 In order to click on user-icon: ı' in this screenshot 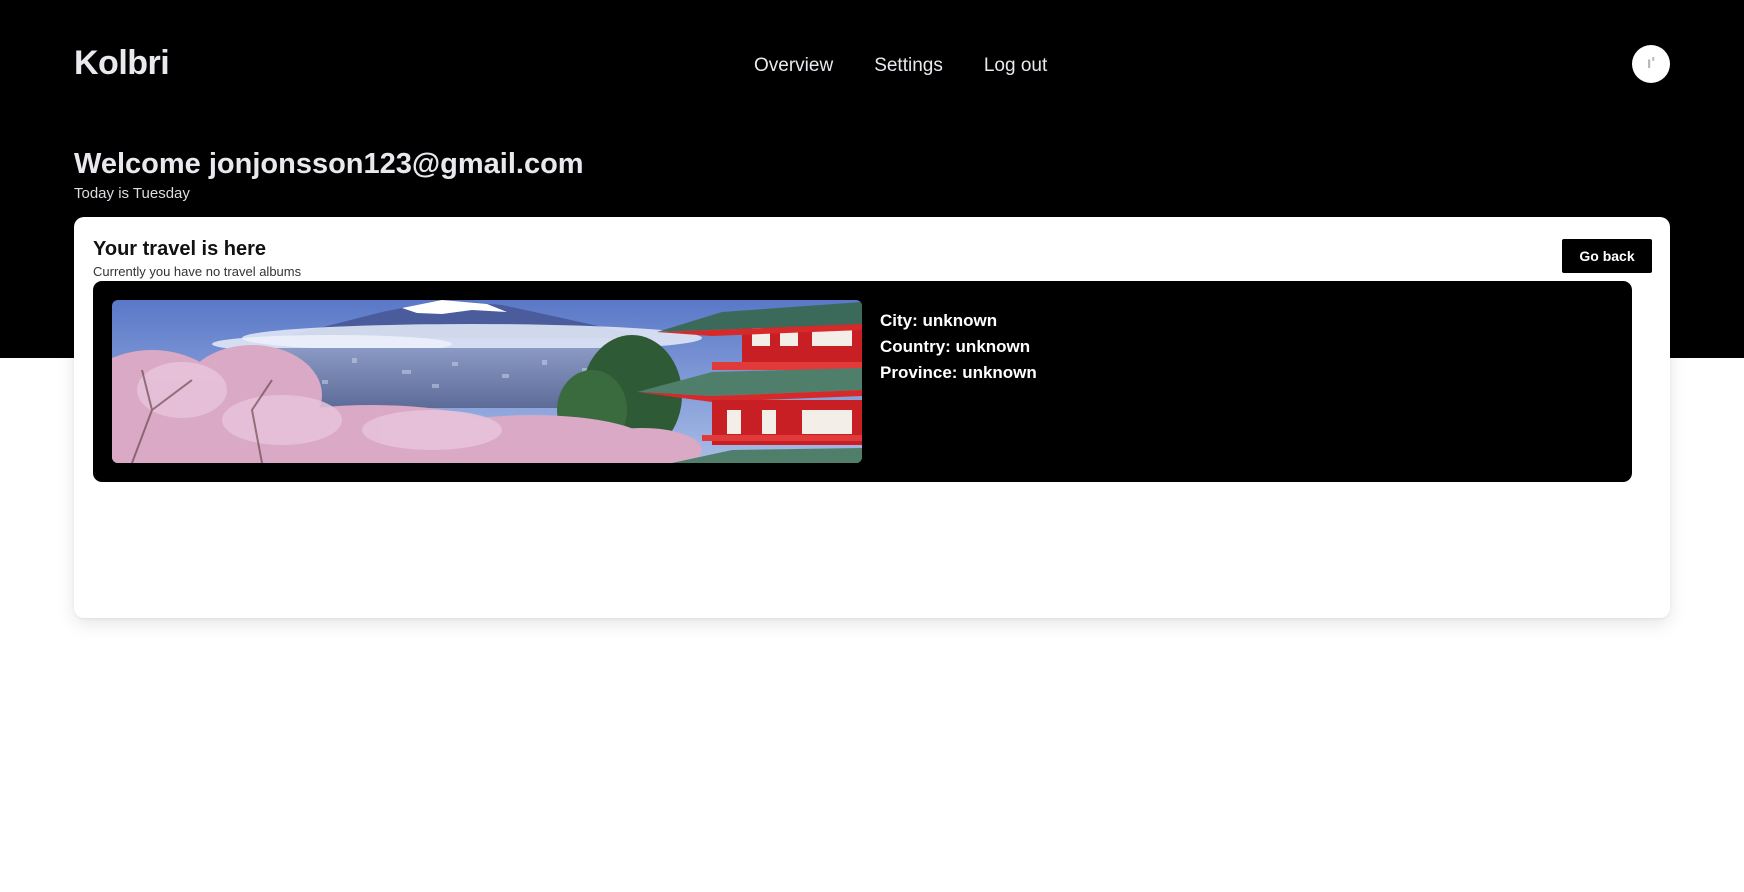, I will do `click(1651, 63)`.